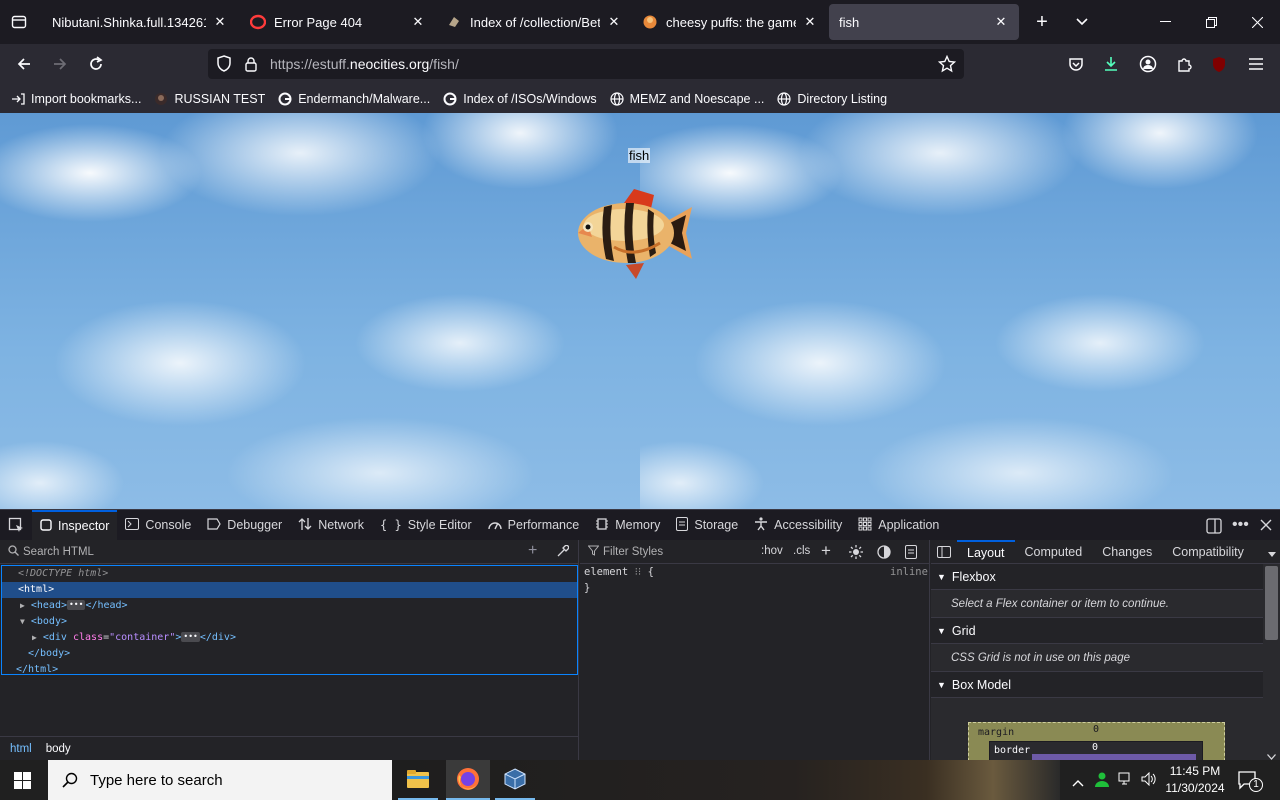 The width and height of the screenshot is (1280, 800). I want to click on body-open-tag: <body>, so click(48, 621).